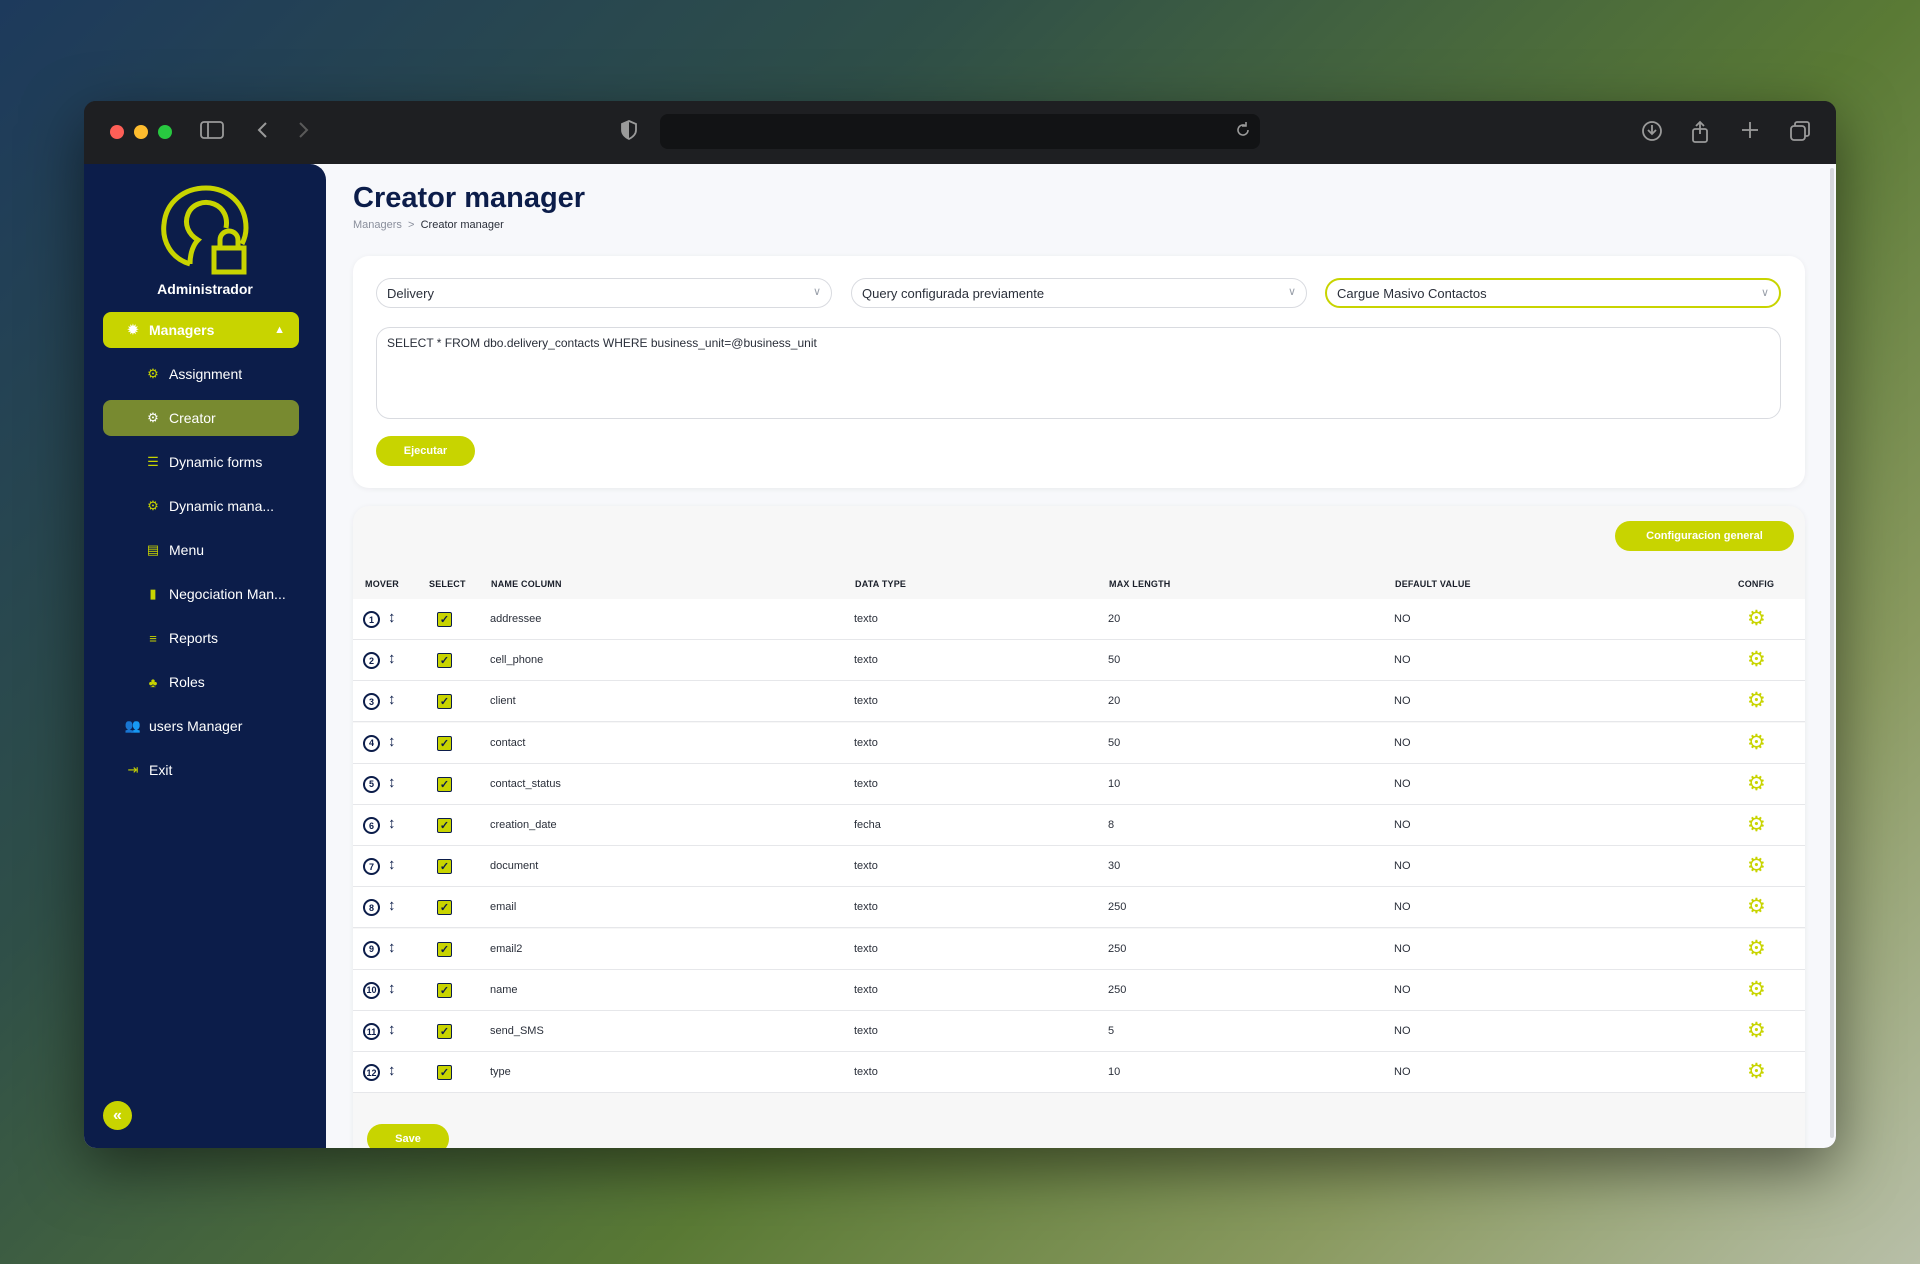 Image resolution: width=1920 pixels, height=1264 pixels. I want to click on back-icon, so click(263, 133).